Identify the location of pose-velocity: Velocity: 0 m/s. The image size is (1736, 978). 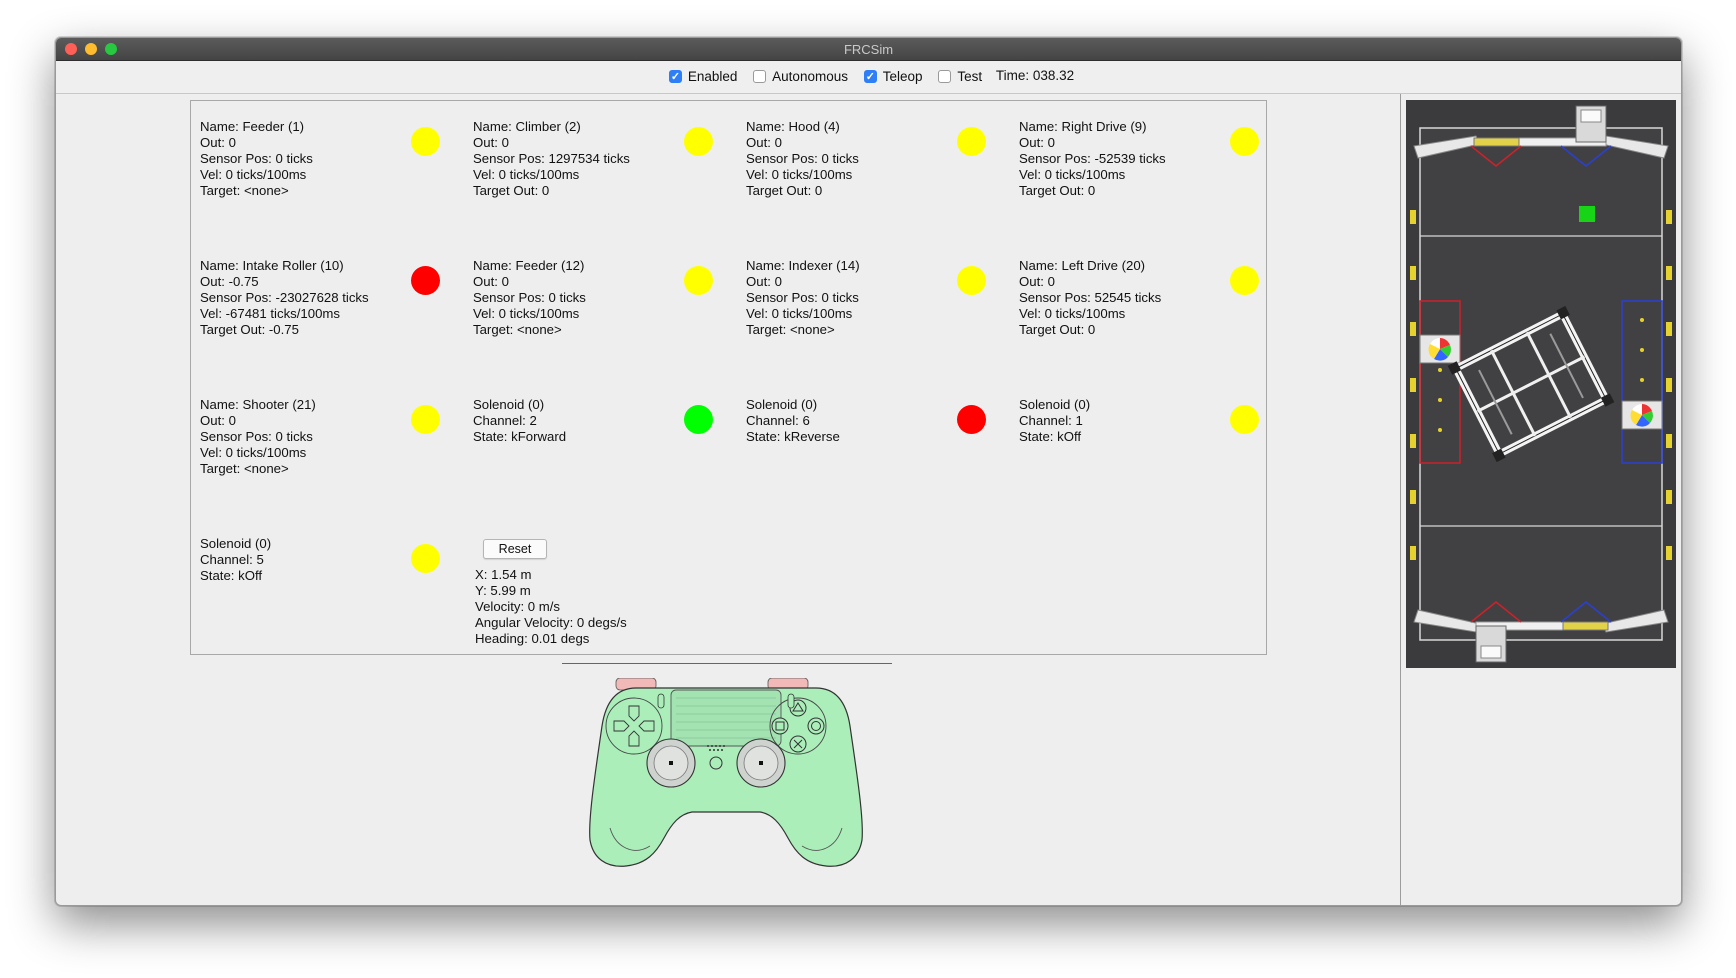
(518, 606).